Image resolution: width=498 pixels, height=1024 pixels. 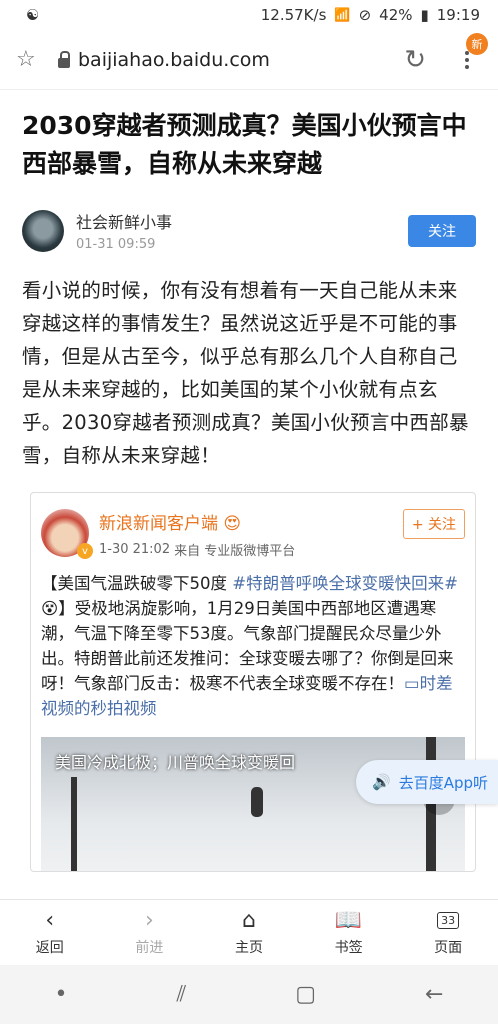 I want to click on page-count: 33, so click(x=448, y=920).